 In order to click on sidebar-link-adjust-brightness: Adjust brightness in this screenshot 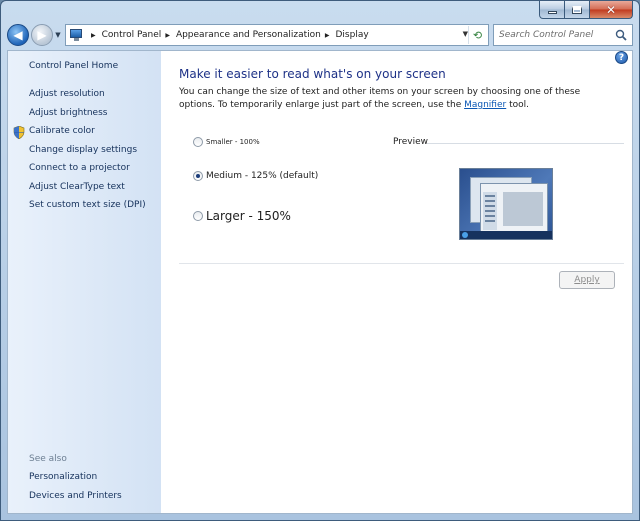, I will do `click(68, 113)`.